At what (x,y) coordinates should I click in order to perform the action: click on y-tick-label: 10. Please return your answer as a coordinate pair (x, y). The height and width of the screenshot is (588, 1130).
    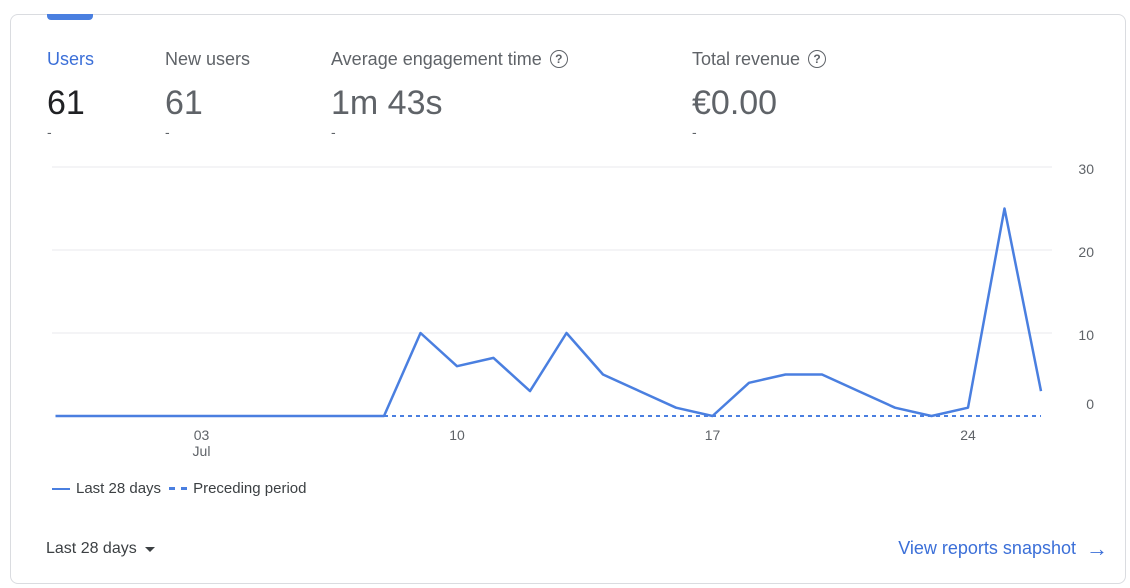
    Looking at the image, I should click on (1086, 335).